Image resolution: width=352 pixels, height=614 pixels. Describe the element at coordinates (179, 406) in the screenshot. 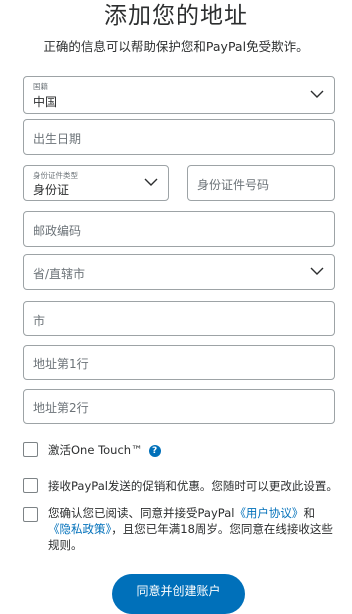

I see `address-line2-field: 地址第2行` at that location.